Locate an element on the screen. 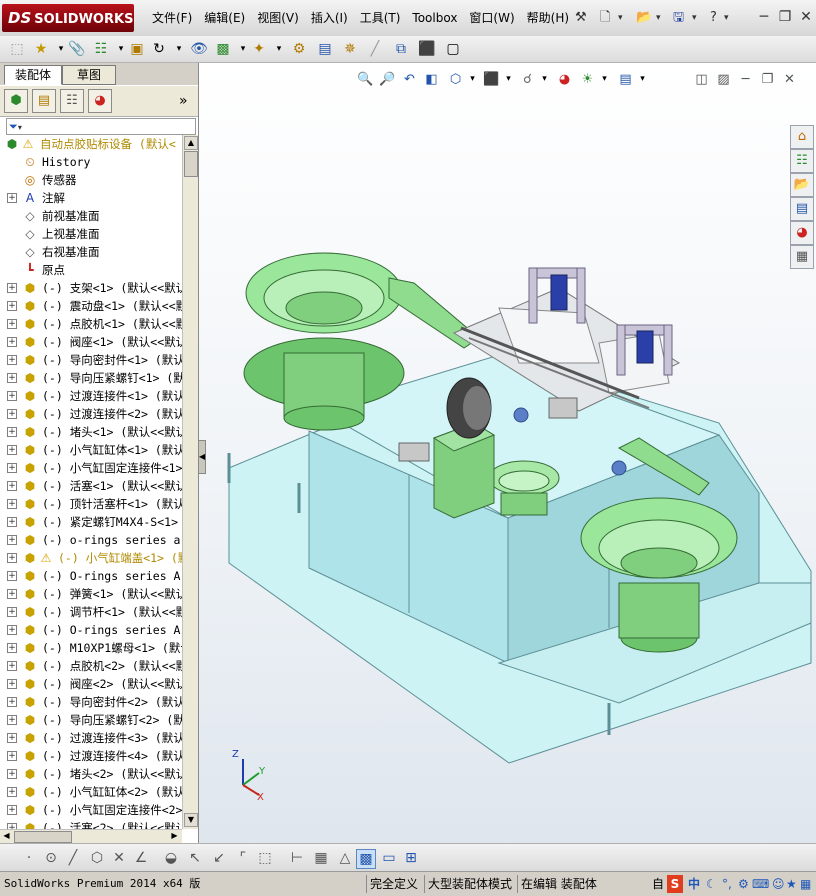  polygon-icon: ⬡ is located at coordinates (97, 858).